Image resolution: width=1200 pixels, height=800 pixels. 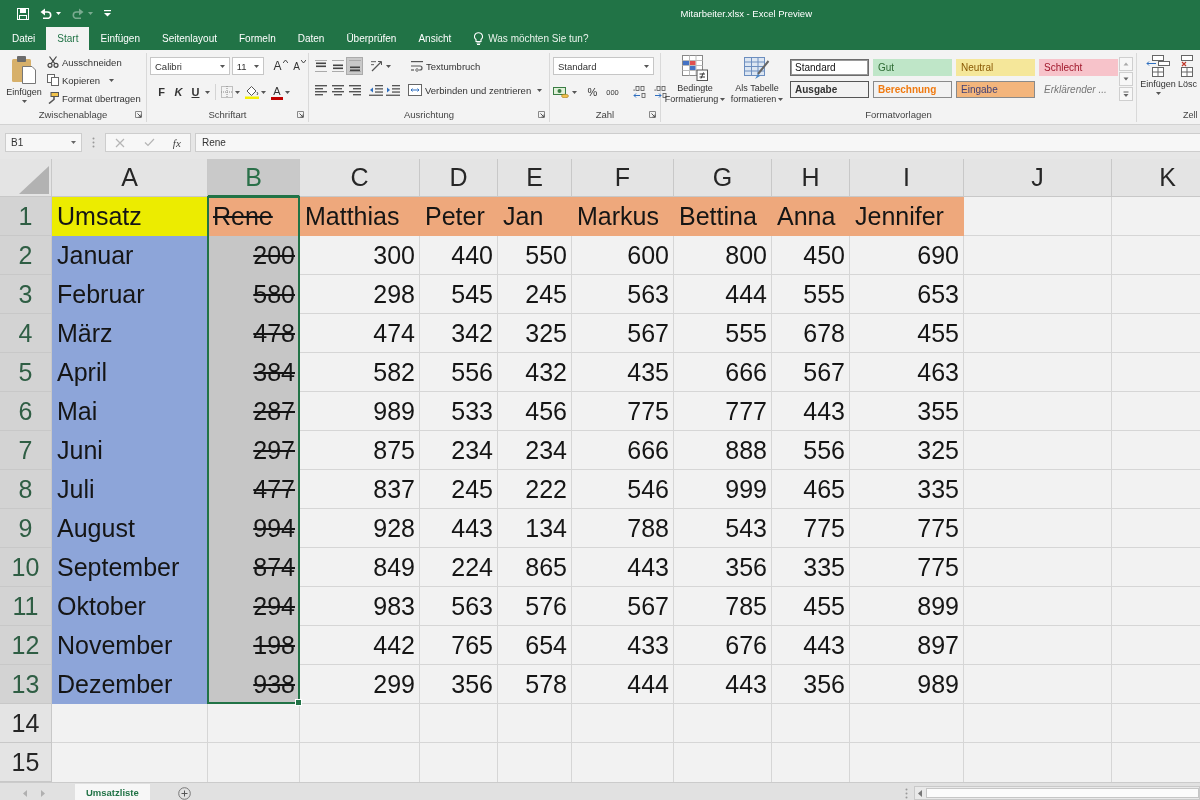 What do you see at coordinates (435, 38) in the screenshot?
I see `ribbon-tab: Ansicht` at bounding box center [435, 38].